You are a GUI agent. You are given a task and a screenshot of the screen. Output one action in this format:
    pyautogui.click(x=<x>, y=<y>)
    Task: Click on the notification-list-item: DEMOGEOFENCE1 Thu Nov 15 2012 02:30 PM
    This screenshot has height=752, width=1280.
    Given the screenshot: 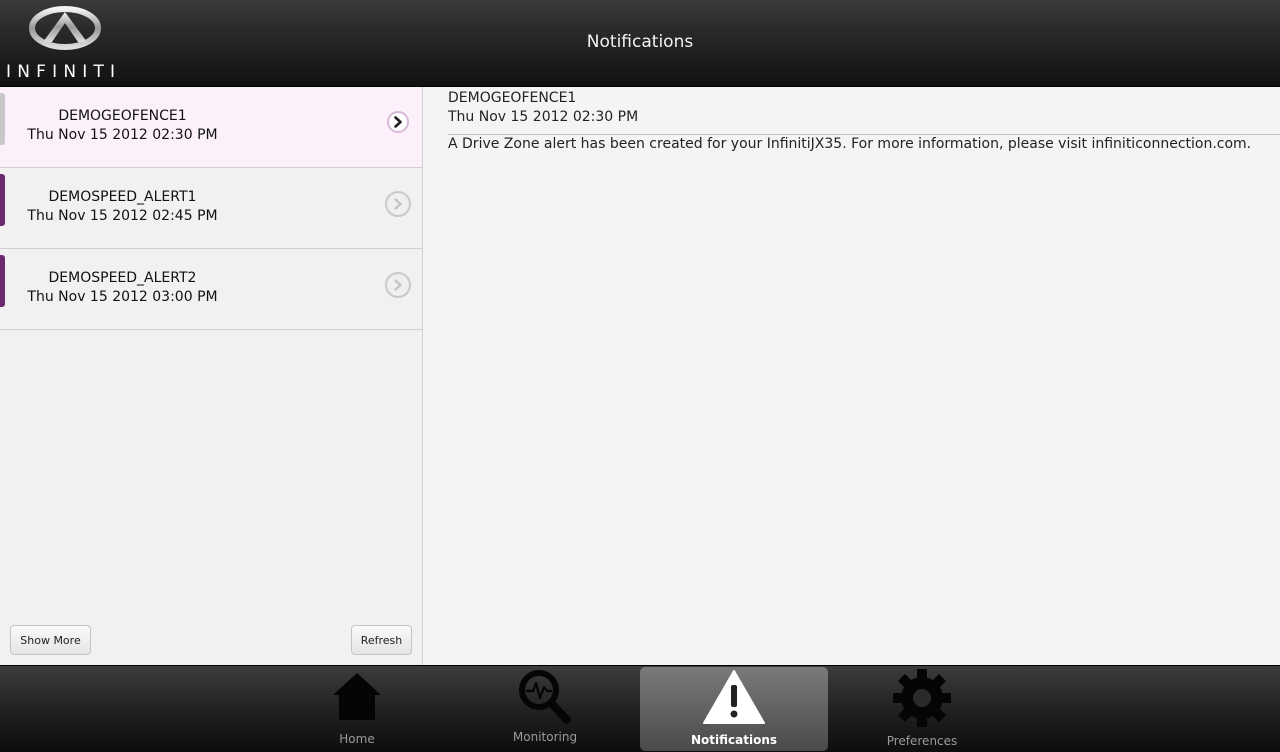 What is the action you would take?
    pyautogui.click(x=211, y=127)
    